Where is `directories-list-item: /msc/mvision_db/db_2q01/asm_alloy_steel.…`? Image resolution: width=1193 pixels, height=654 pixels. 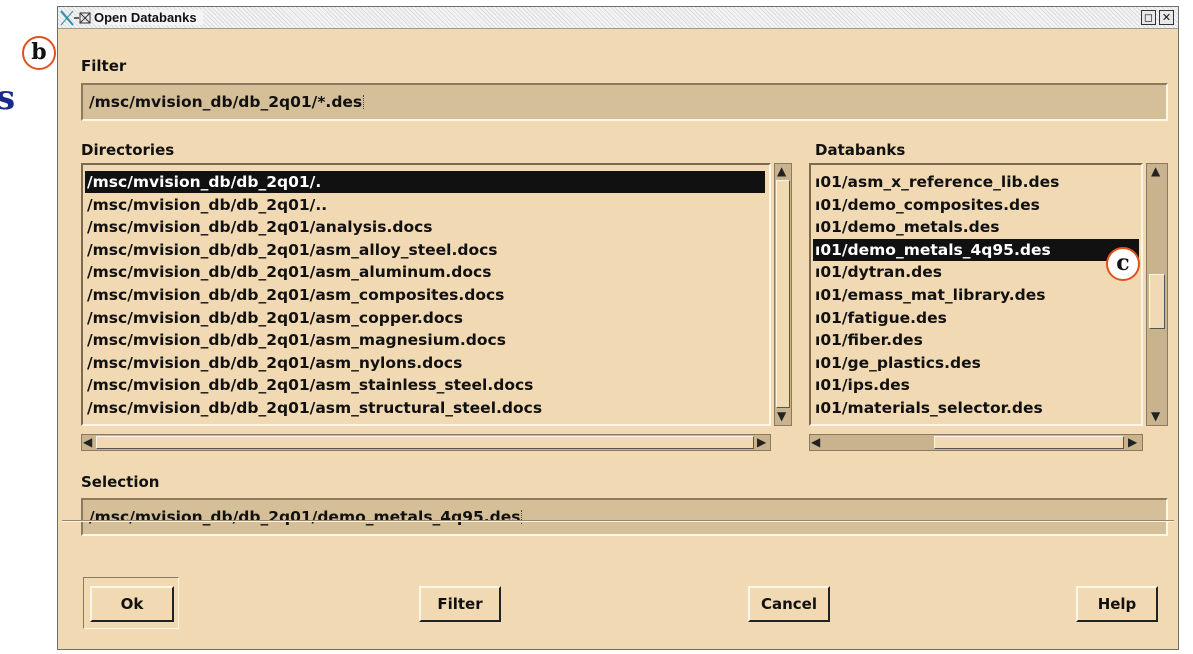
directories-list-item: /msc/mvision_db/db_2q01/asm_alloy_steel.… is located at coordinates (425, 250).